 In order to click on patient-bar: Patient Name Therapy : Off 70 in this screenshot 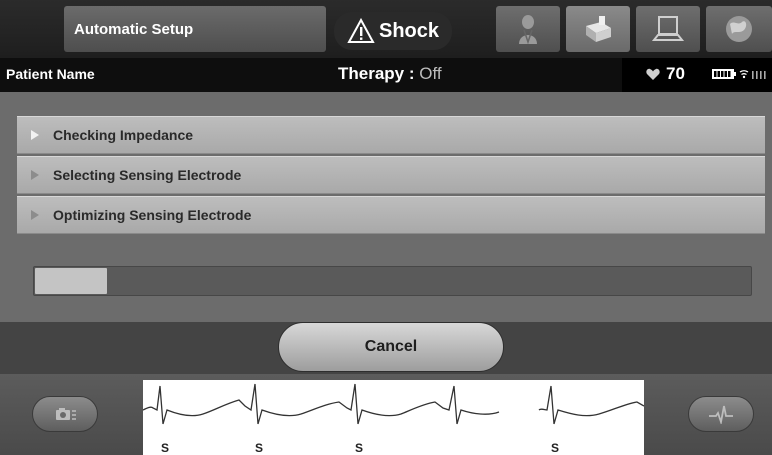, I will do `click(386, 75)`.